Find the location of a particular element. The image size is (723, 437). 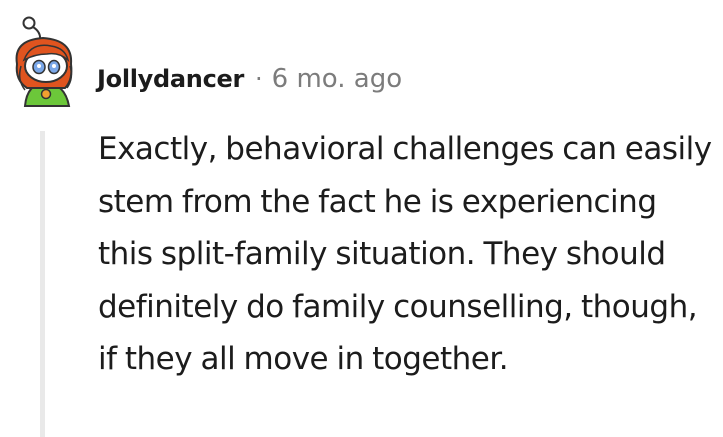

snoo-avatar-icon is located at coordinates (44, 61).